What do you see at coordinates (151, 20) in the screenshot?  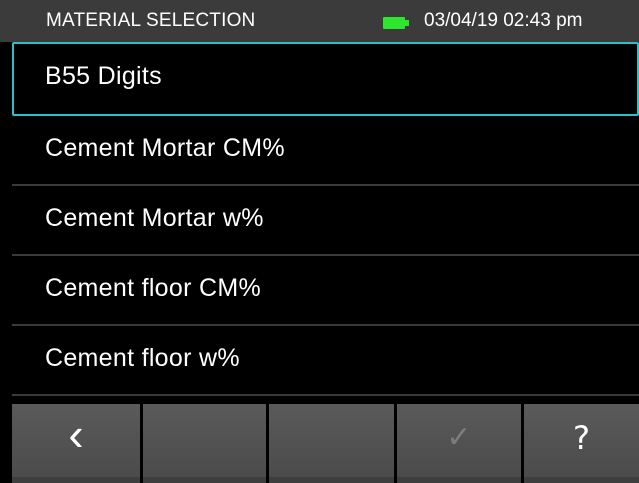 I see `screen-title: MATERIAL SELECTION` at bounding box center [151, 20].